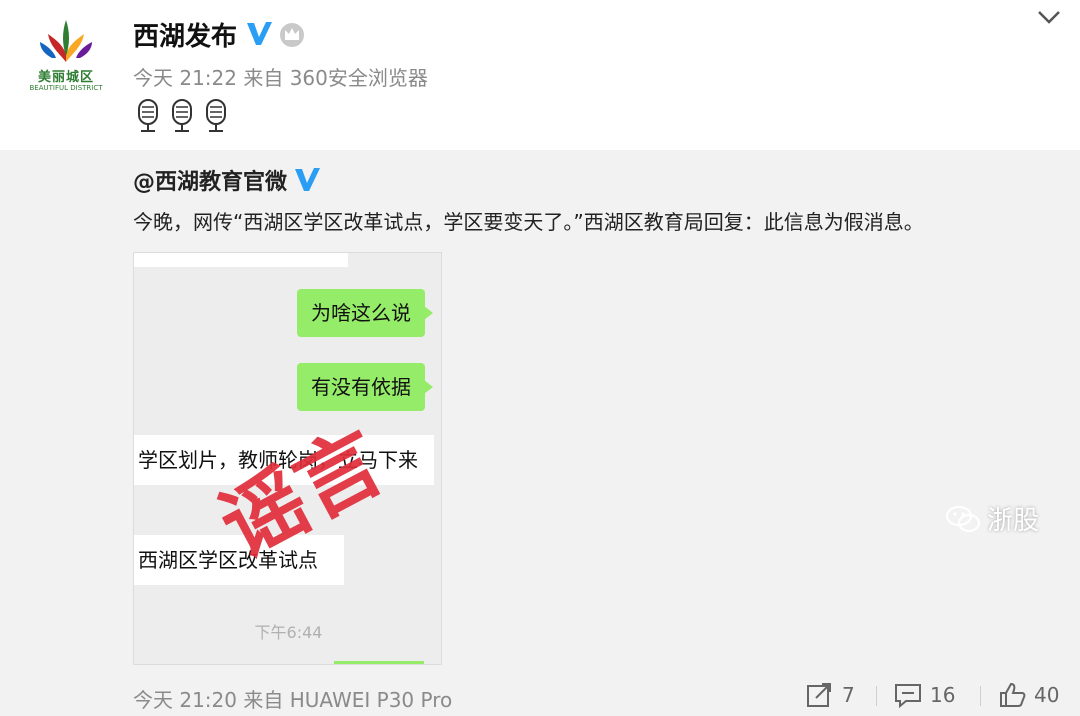 This screenshot has width=1080, height=716. What do you see at coordinates (1049, 17) in the screenshot?
I see `chevron-down-icon` at bounding box center [1049, 17].